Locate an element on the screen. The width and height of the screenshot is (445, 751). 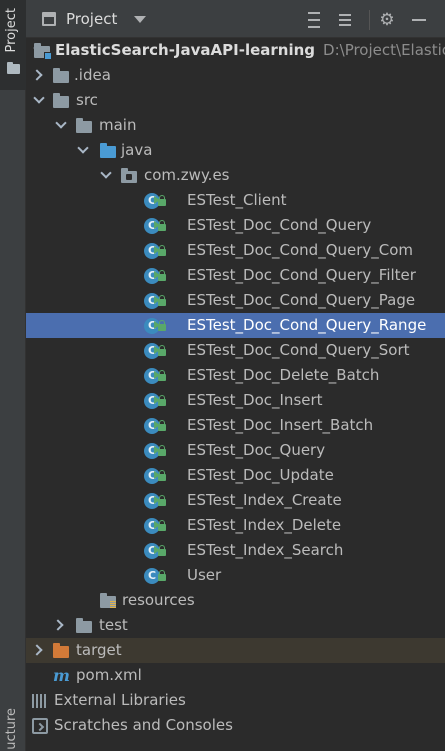
project-tool-tab: Project is located at coordinates (13, 45).